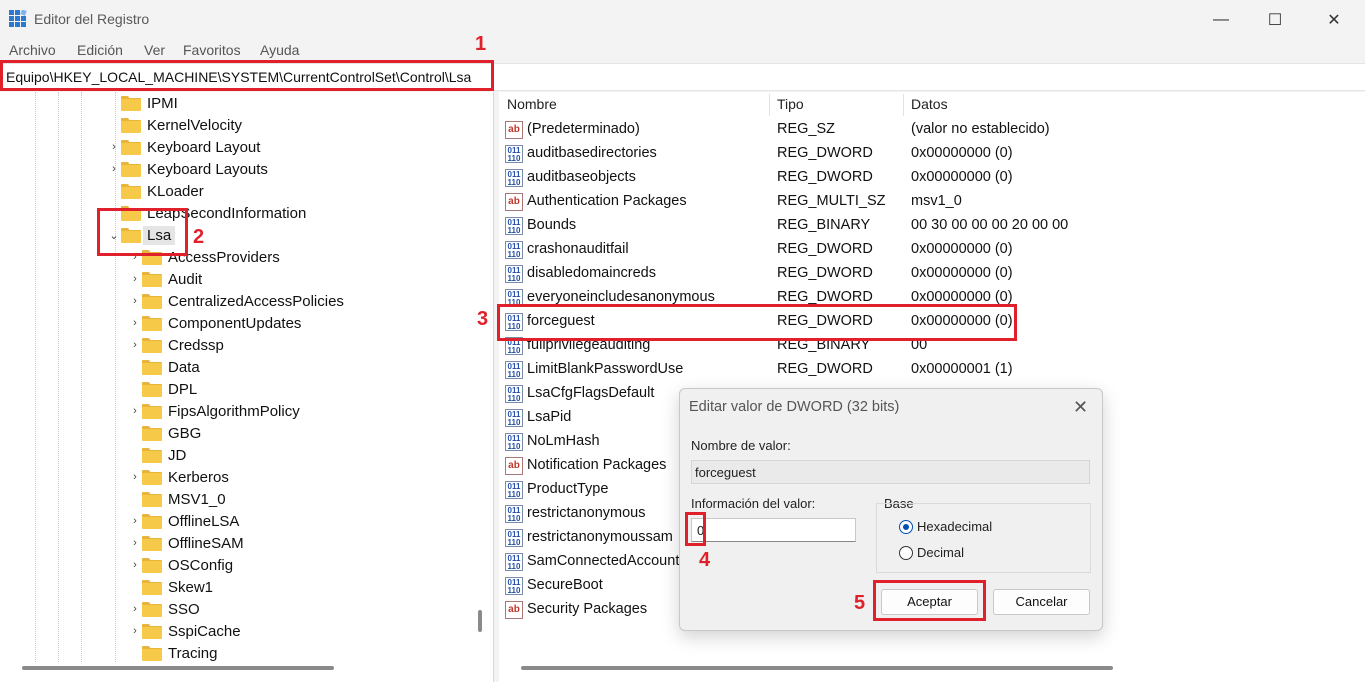 Image resolution: width=1365 pixels, height=682 pixels. I want to click on menu-archivo: Archivo, so click(32, 50).